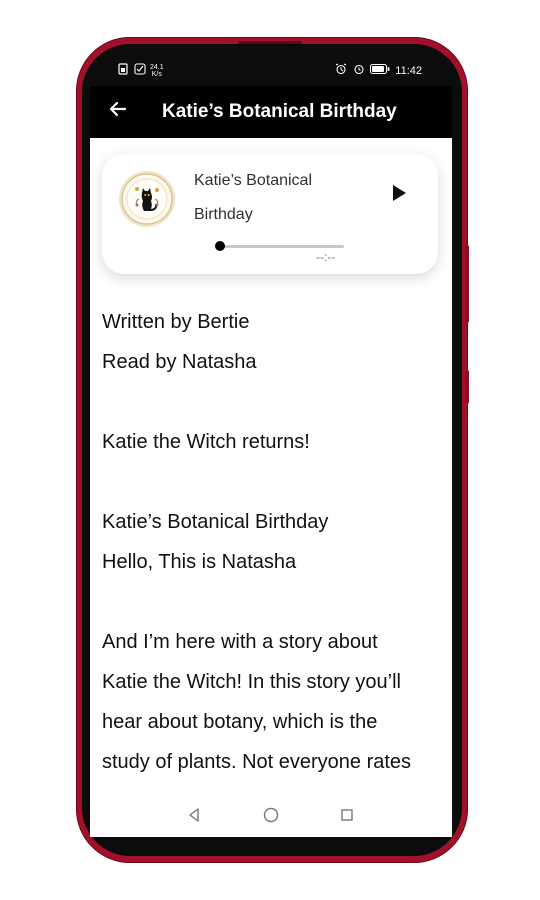 Image resolution: width=540 pixels, height=900 pixels. Describe the element at coordinates (124, 70) in the screenshot. I see `sim-icon` at that location.